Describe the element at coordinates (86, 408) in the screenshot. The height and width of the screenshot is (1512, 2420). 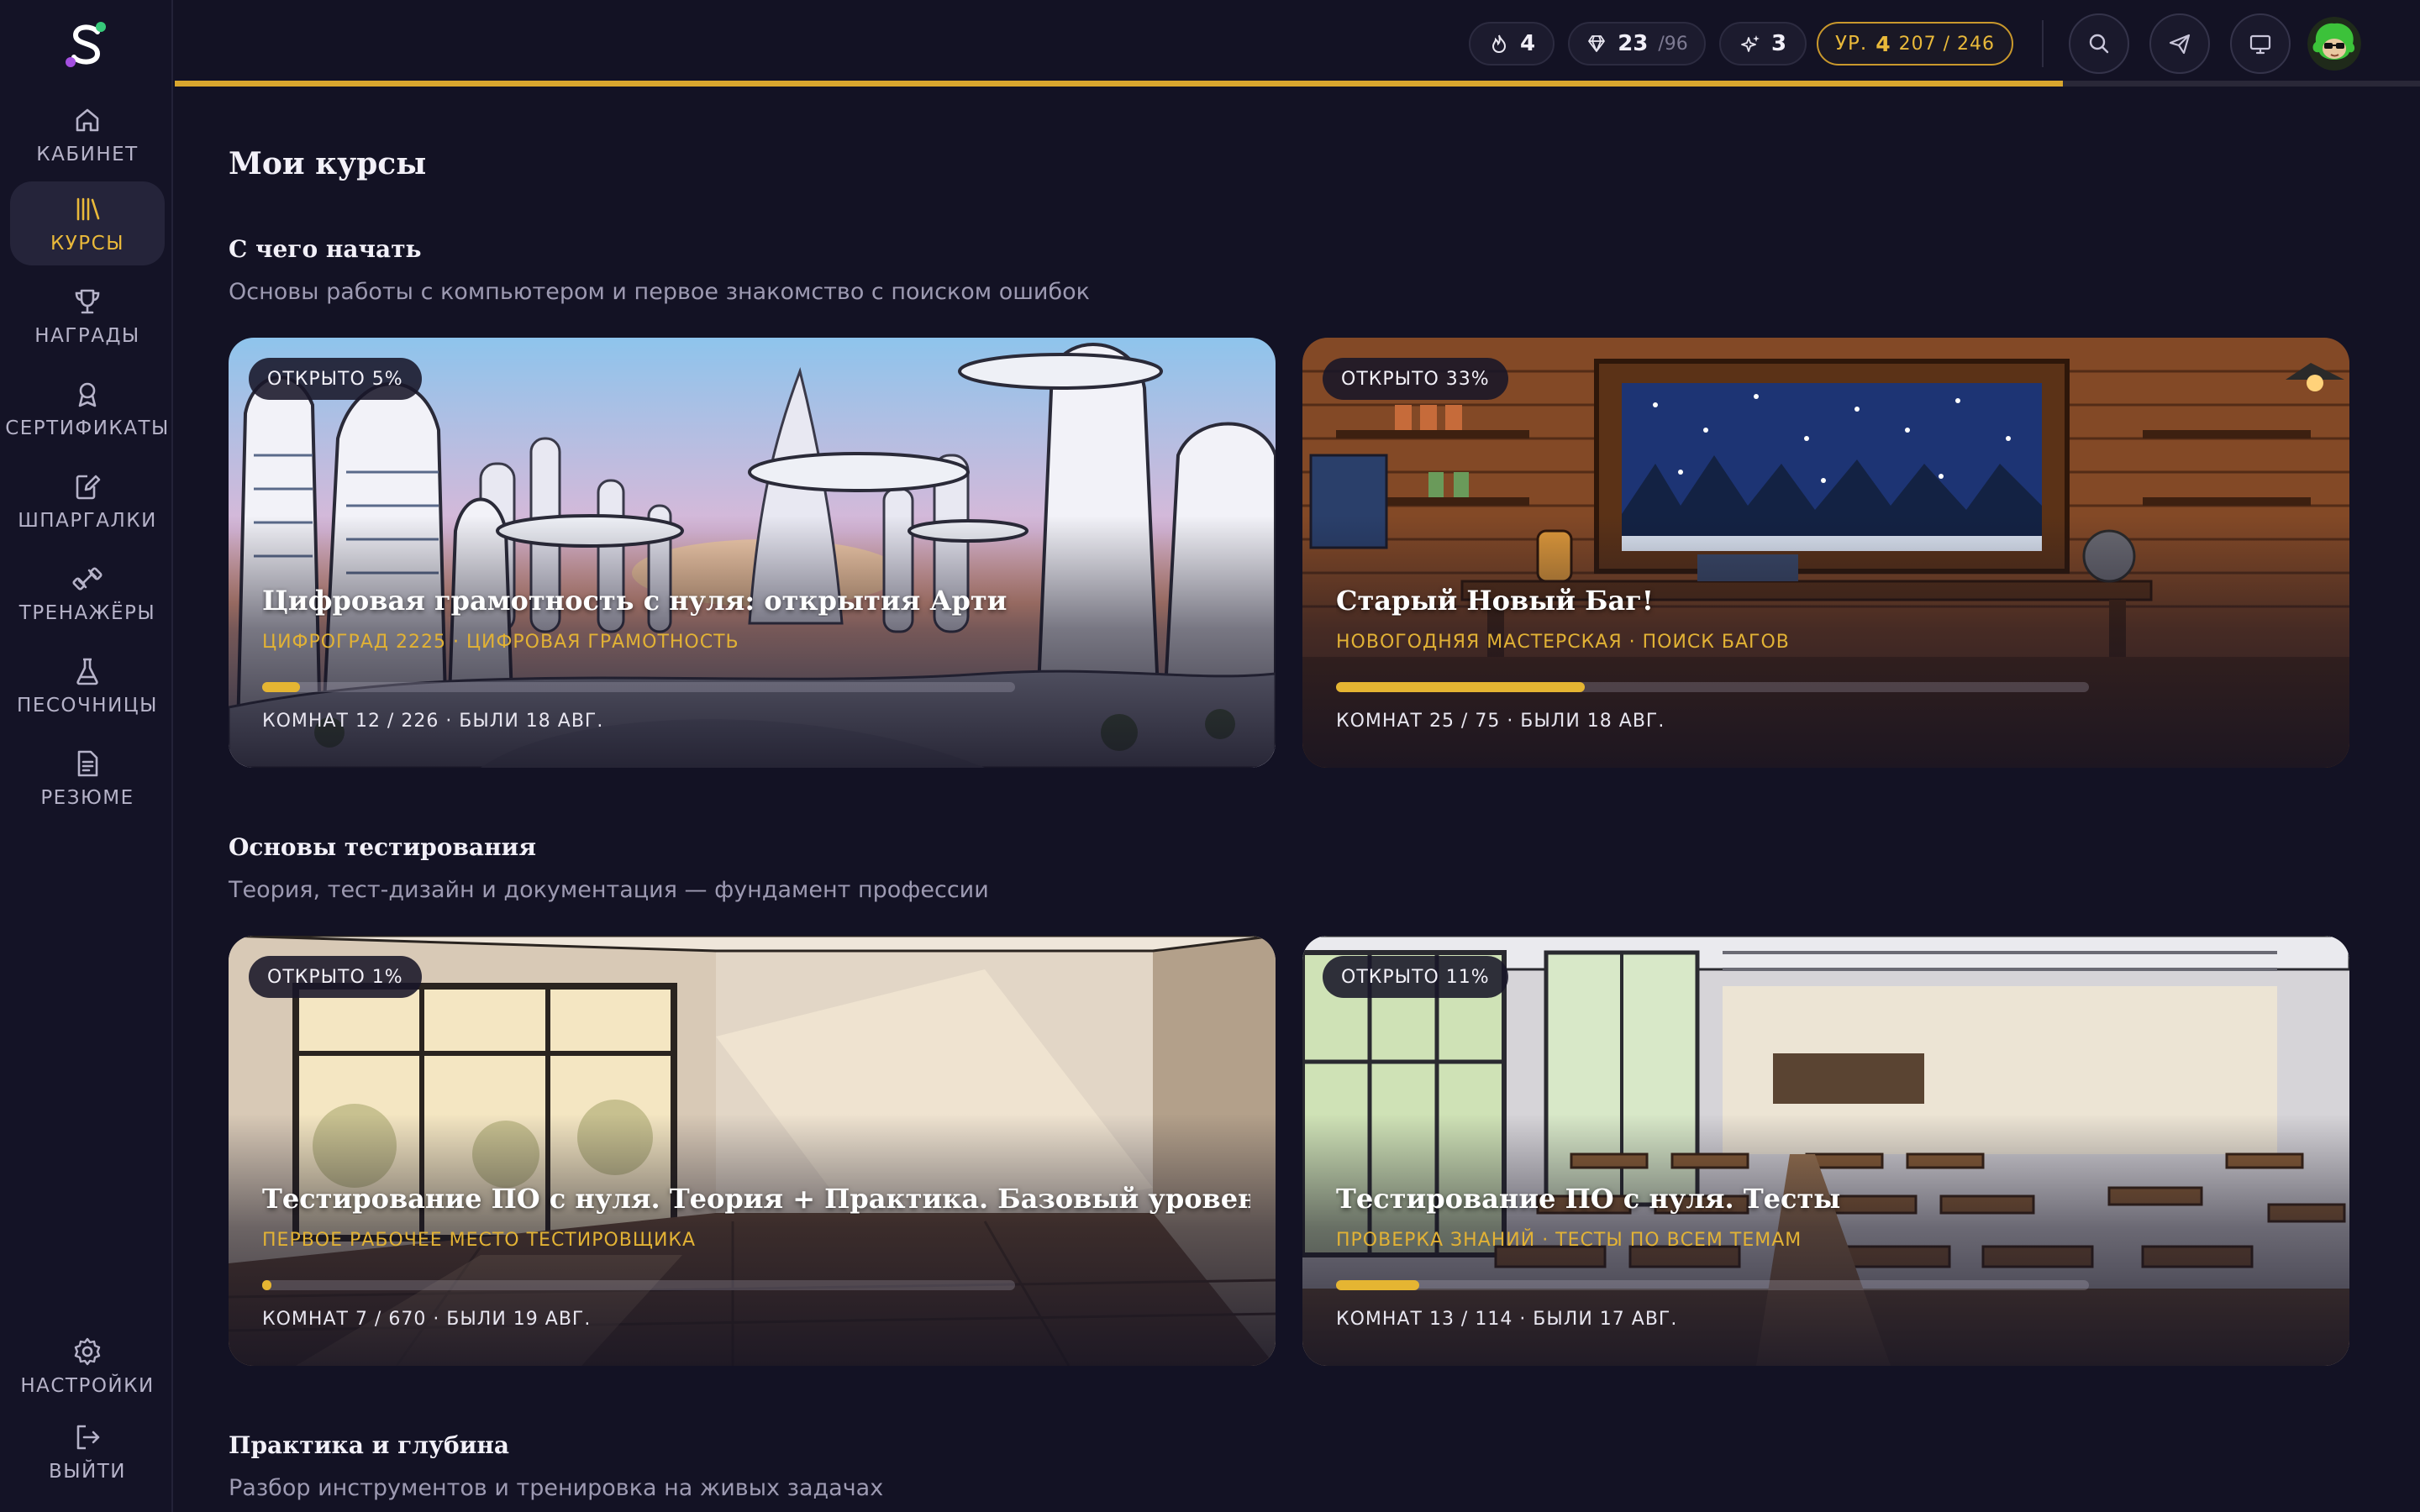
I see `sidebar-item-certificates: СЕРТИФИКАТЫ` at that location.